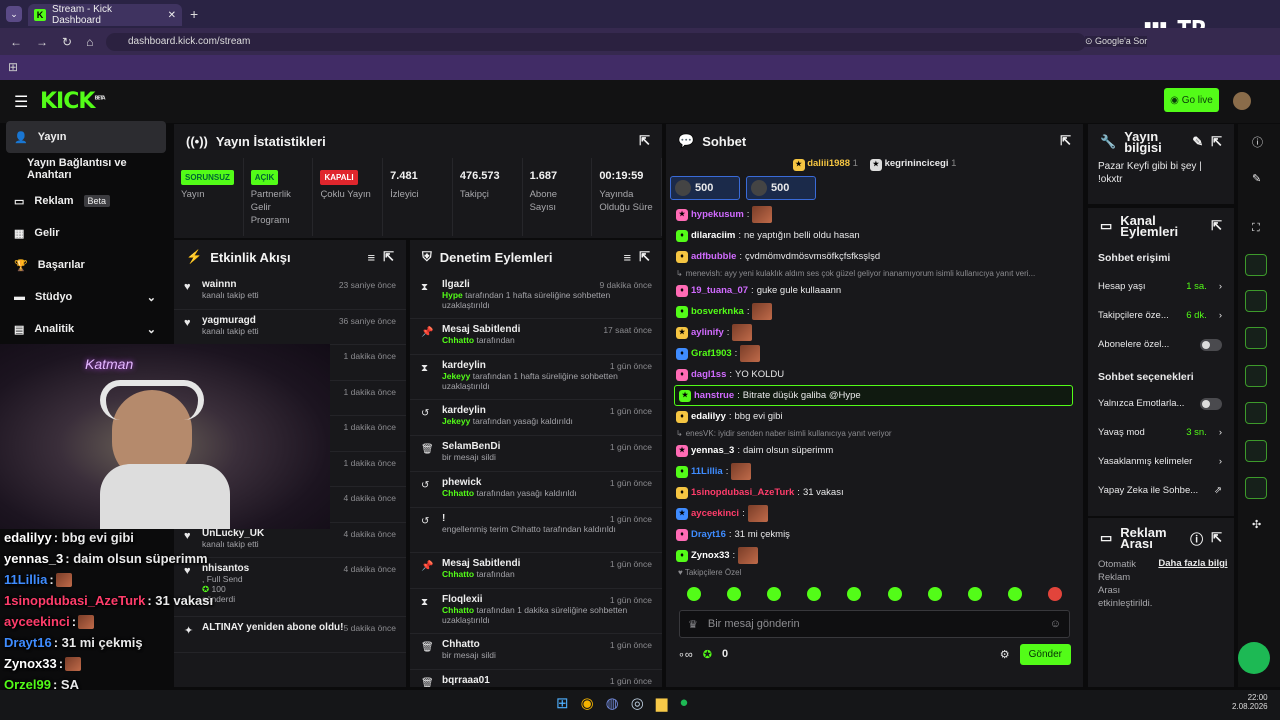 Image resolution: width=1280 pixels, height=720 pixels. I want to click on chevron-right-icon: ›, so click(1220, 432).